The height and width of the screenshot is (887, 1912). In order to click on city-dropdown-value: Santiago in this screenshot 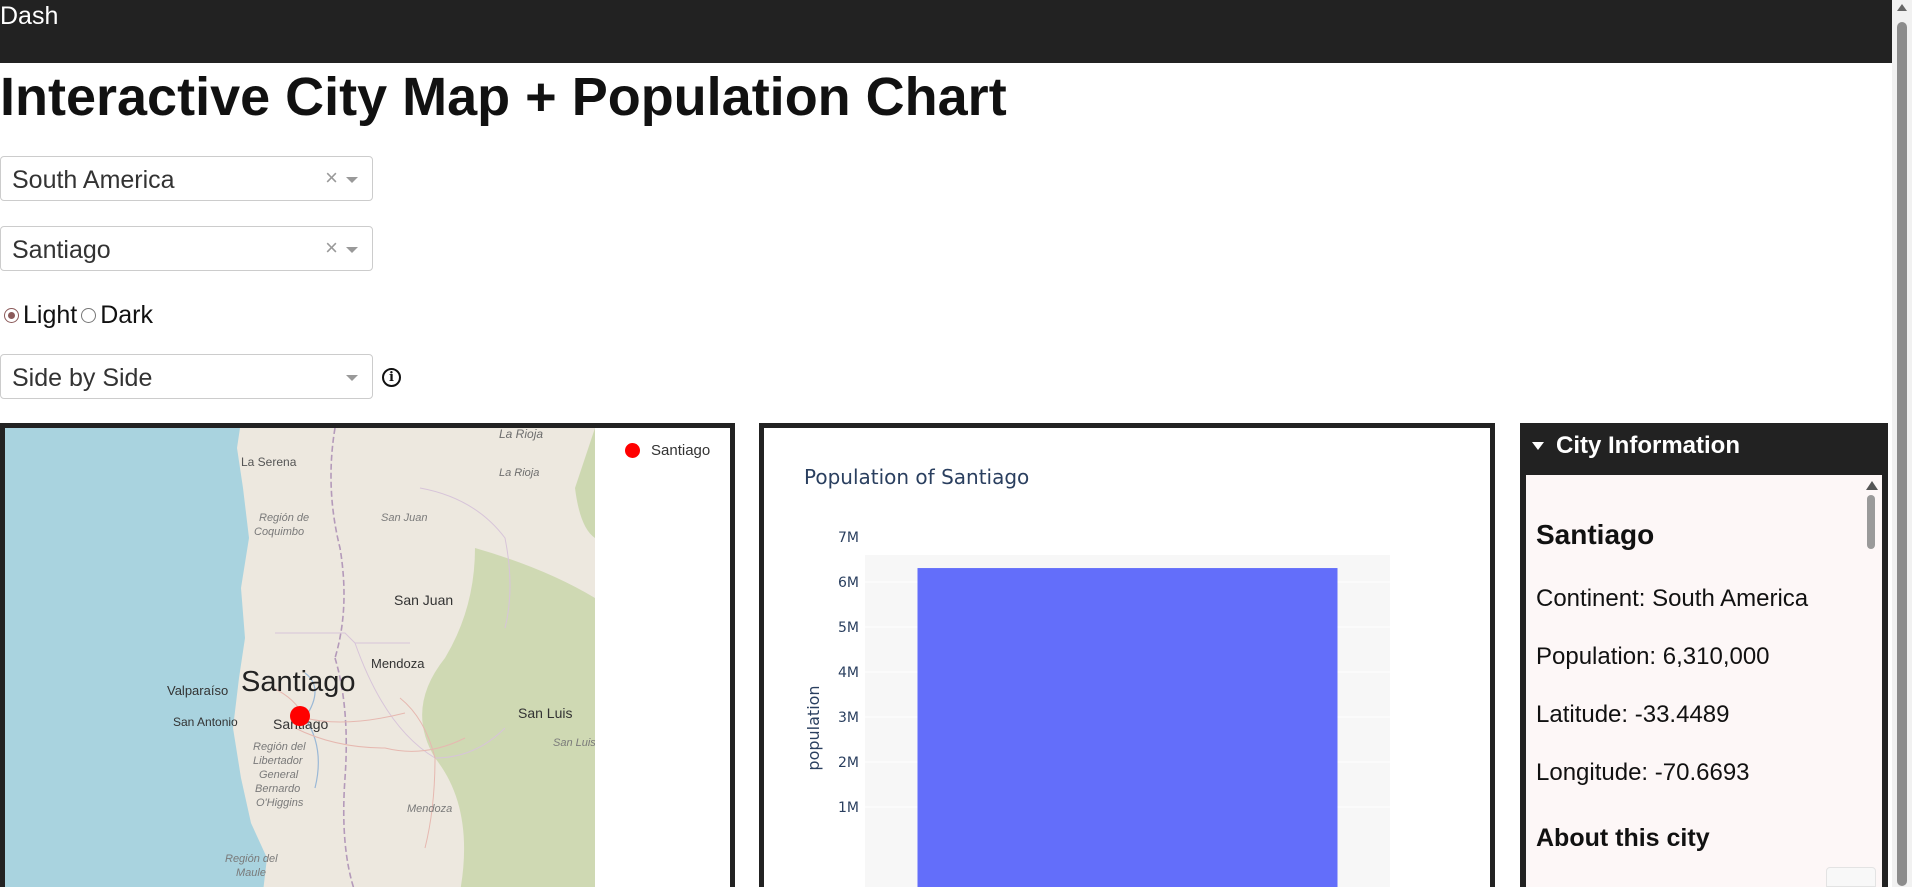, I will do `click(61, 250)`.